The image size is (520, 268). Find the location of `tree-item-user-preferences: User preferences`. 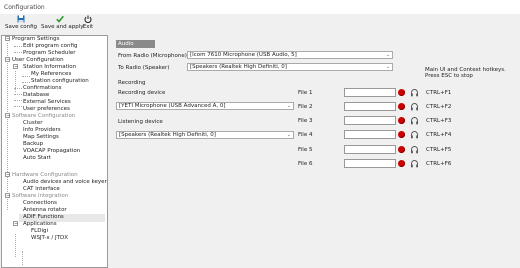

tree-item-user-preferences: User preferences is located at coordinates (46, 109).